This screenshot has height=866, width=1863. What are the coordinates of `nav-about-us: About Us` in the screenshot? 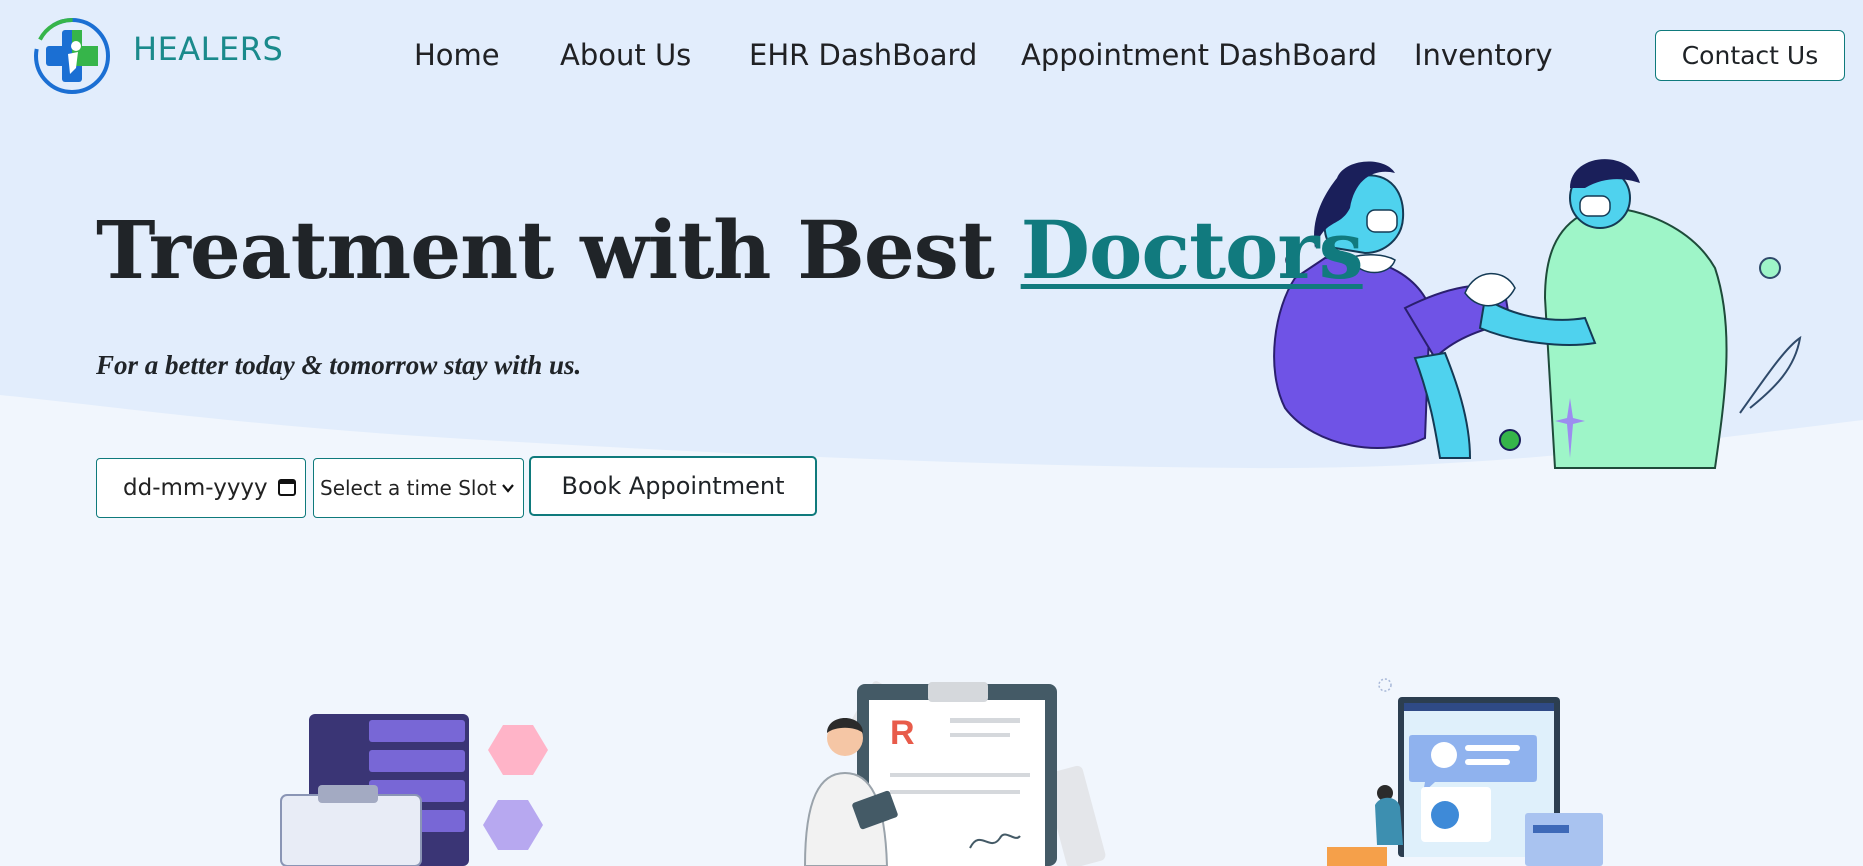 It's located at (625, 55).